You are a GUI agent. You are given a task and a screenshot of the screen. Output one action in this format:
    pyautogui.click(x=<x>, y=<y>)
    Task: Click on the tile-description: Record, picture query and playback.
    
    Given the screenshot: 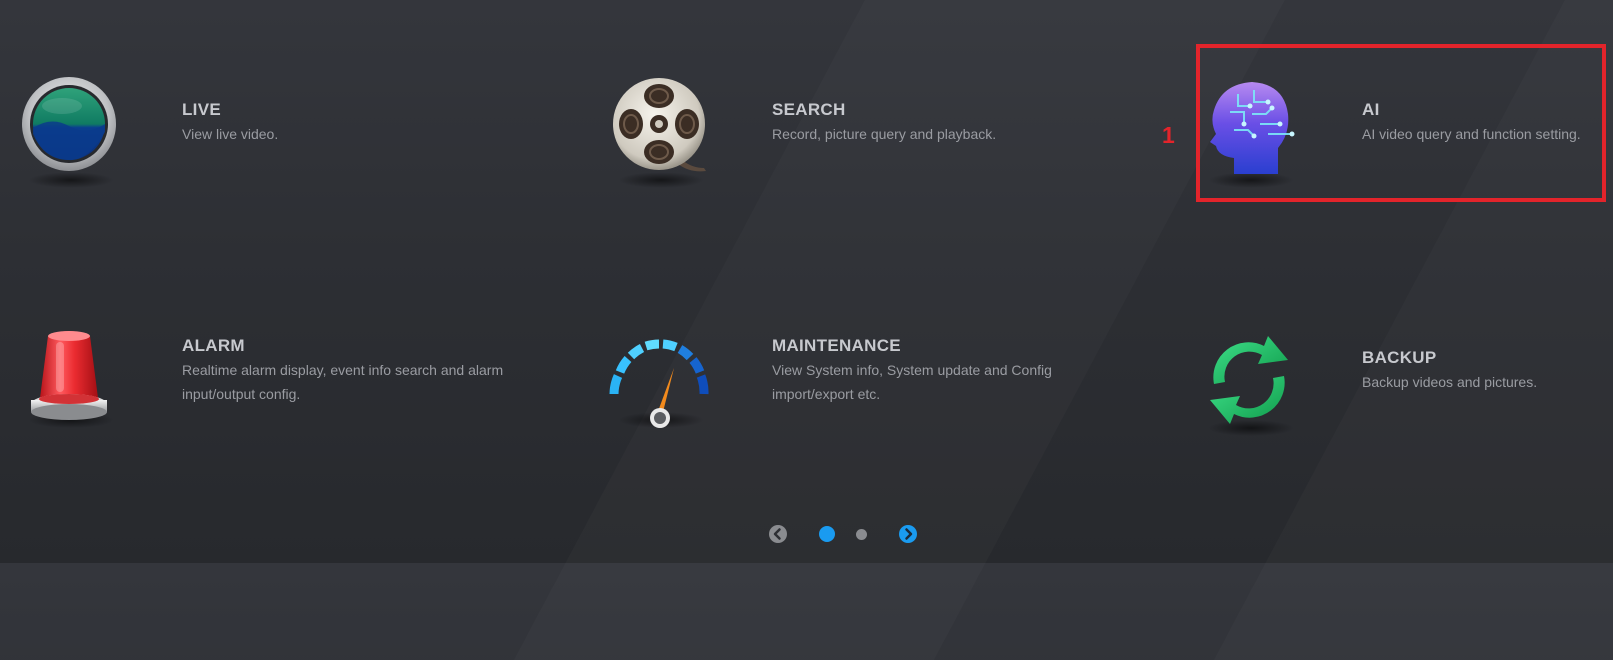 What is the action you would take?
    pyautogui.click(x=884, y=134)
    